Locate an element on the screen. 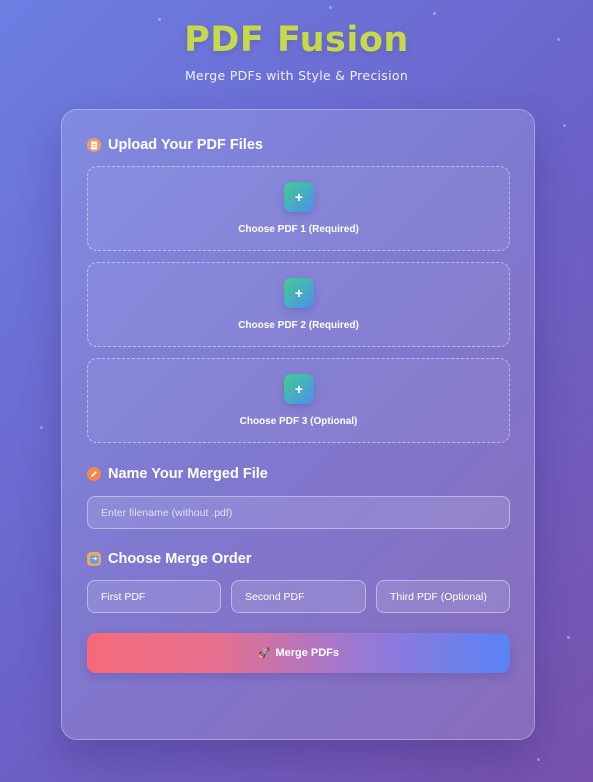 Image resolution: width=593 pixels, height=782 pixels. upload-pdf-2: + Choose PDF 2 (Required) is located at coordinates (298, 304).